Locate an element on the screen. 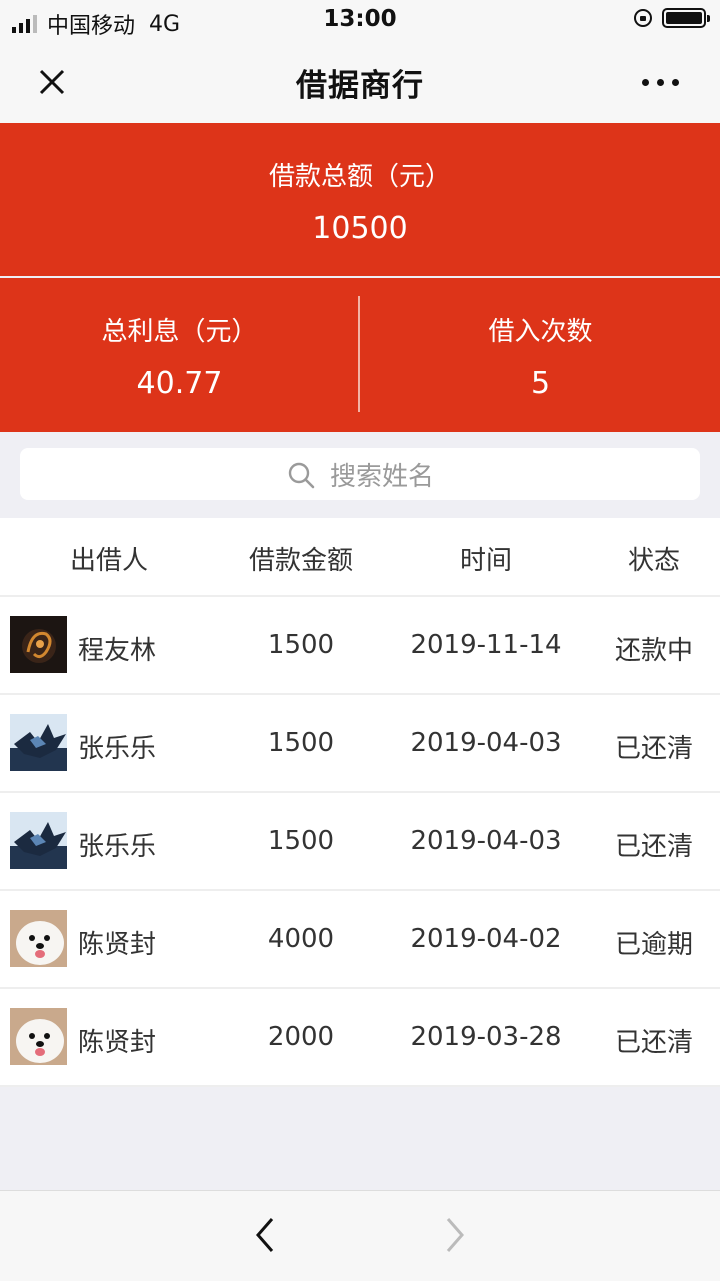  stats-divider is located at coordinates (359, 354).